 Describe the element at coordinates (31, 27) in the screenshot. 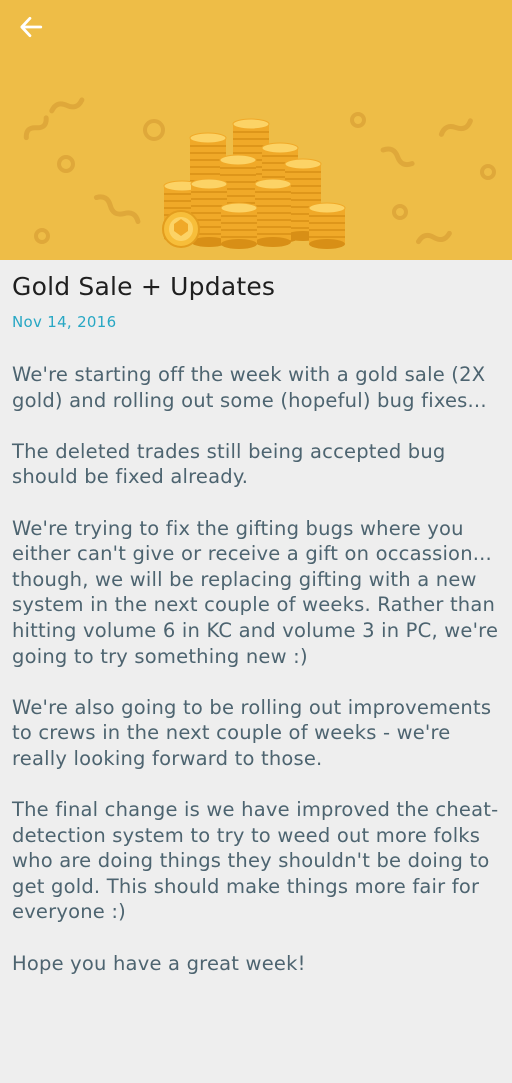

I see `arrow-left-icon` at that location.